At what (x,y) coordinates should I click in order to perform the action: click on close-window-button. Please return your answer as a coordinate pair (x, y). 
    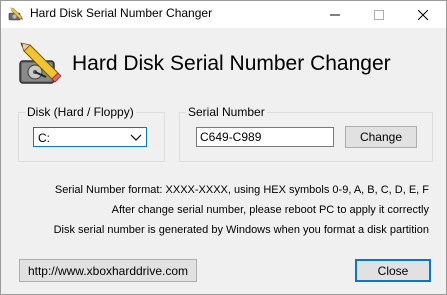
    Looking at the image, I should click on (423, 14).